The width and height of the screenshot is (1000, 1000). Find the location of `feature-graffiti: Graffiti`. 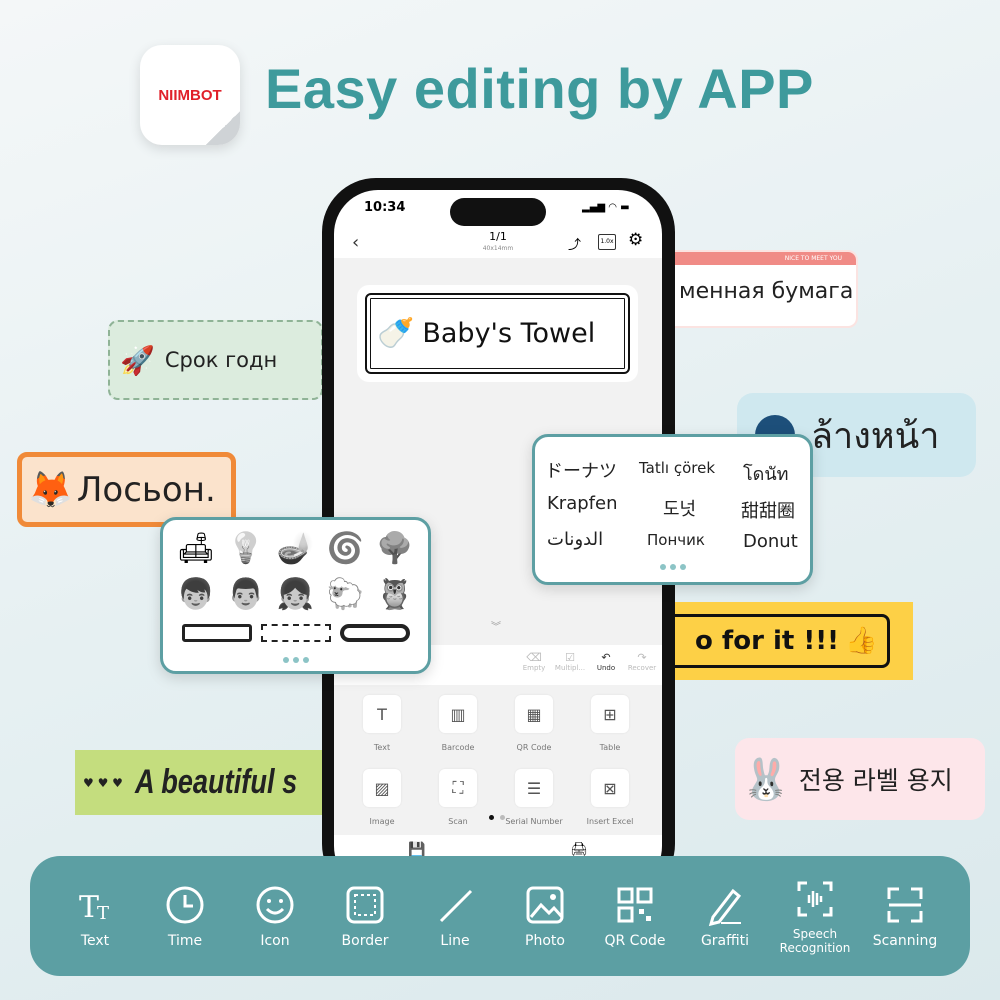

feature-graffiti: Graffiti is located at coordinates (725, 916).